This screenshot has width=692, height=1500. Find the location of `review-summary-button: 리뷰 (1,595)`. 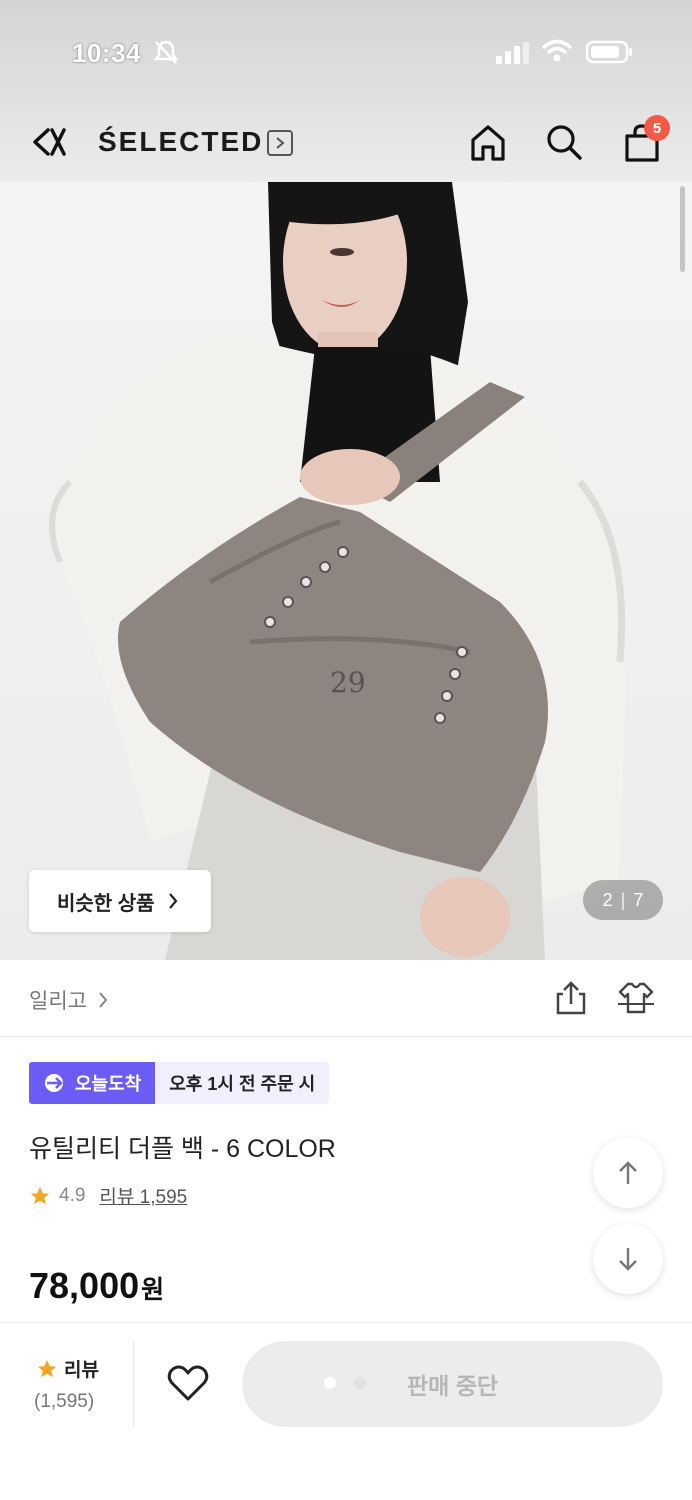

review-summary-button: 리뷰 (1,595) is located at coordinates (67, 1384).